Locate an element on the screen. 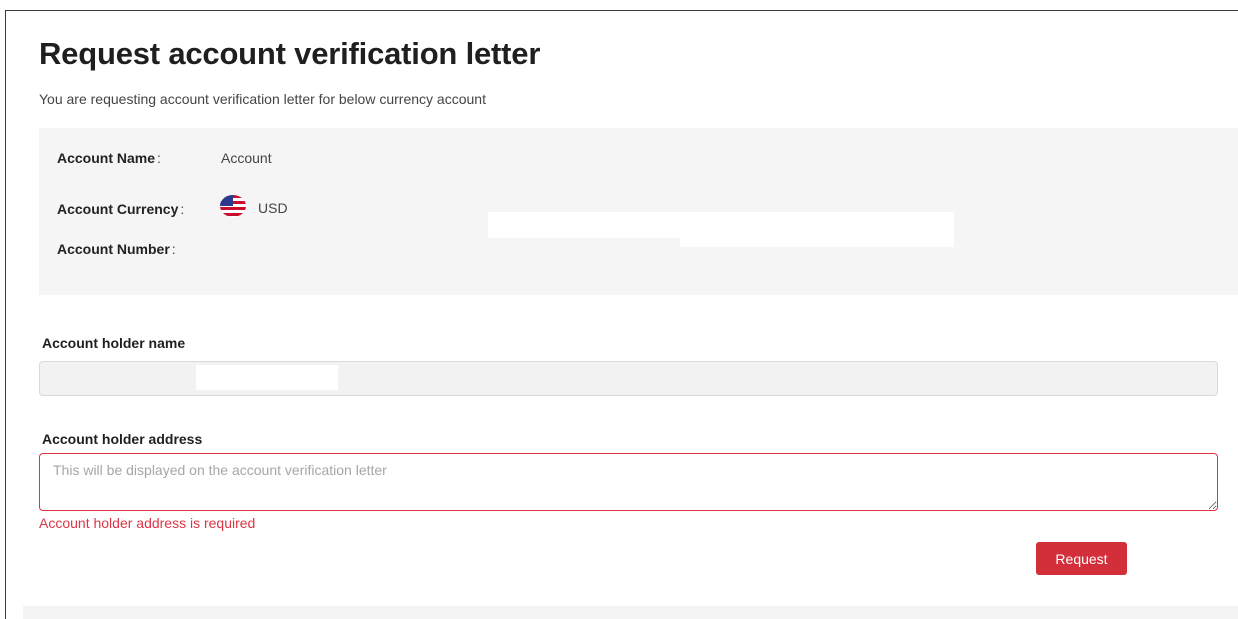 This screenshot has width=1238, height=619. holder-name-label: Account holder name is located at coordinates (114, 343).